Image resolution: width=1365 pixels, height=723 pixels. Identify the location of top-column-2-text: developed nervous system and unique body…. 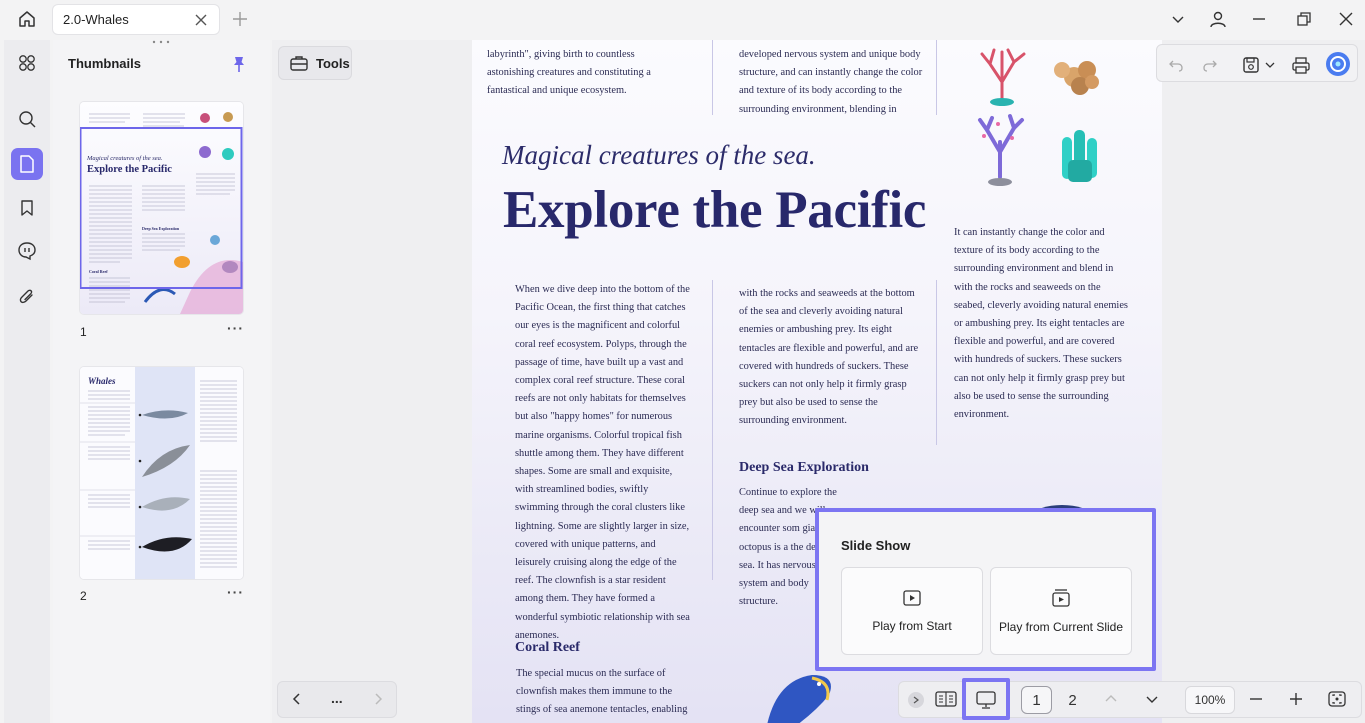
(831, 82).